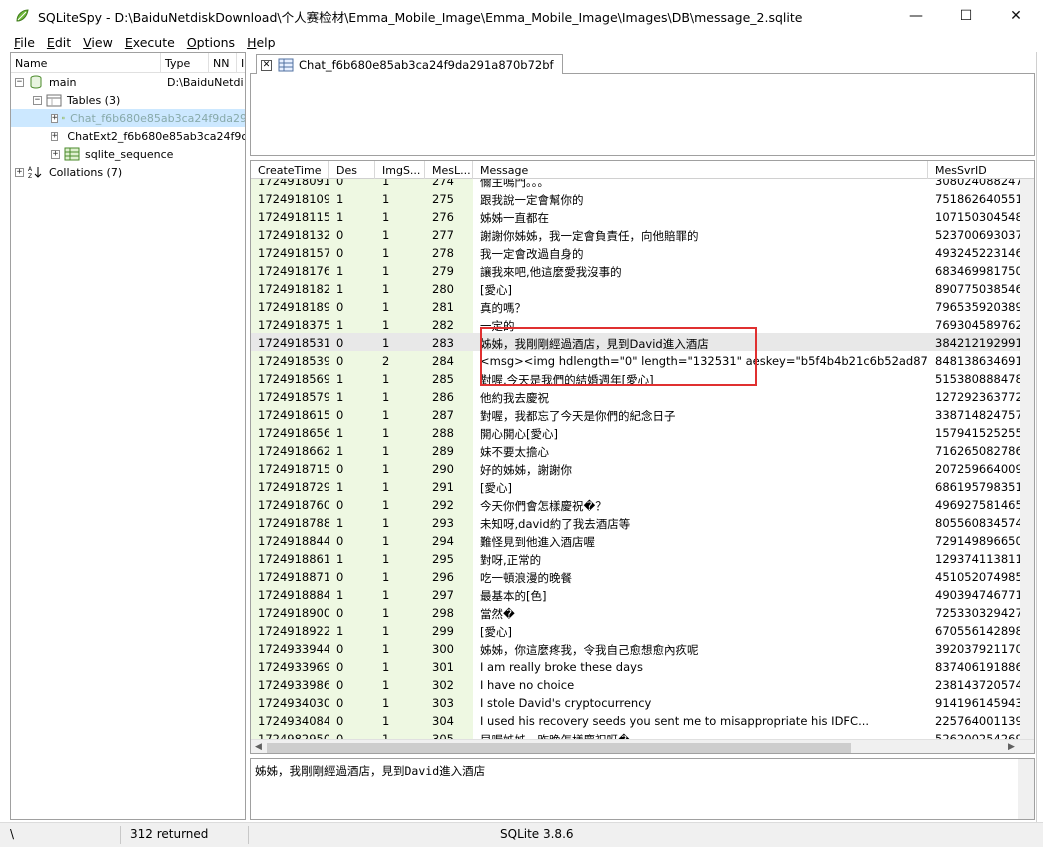  I want to click on scroll-left-arrow-icon: ◀, so click(258, 747).